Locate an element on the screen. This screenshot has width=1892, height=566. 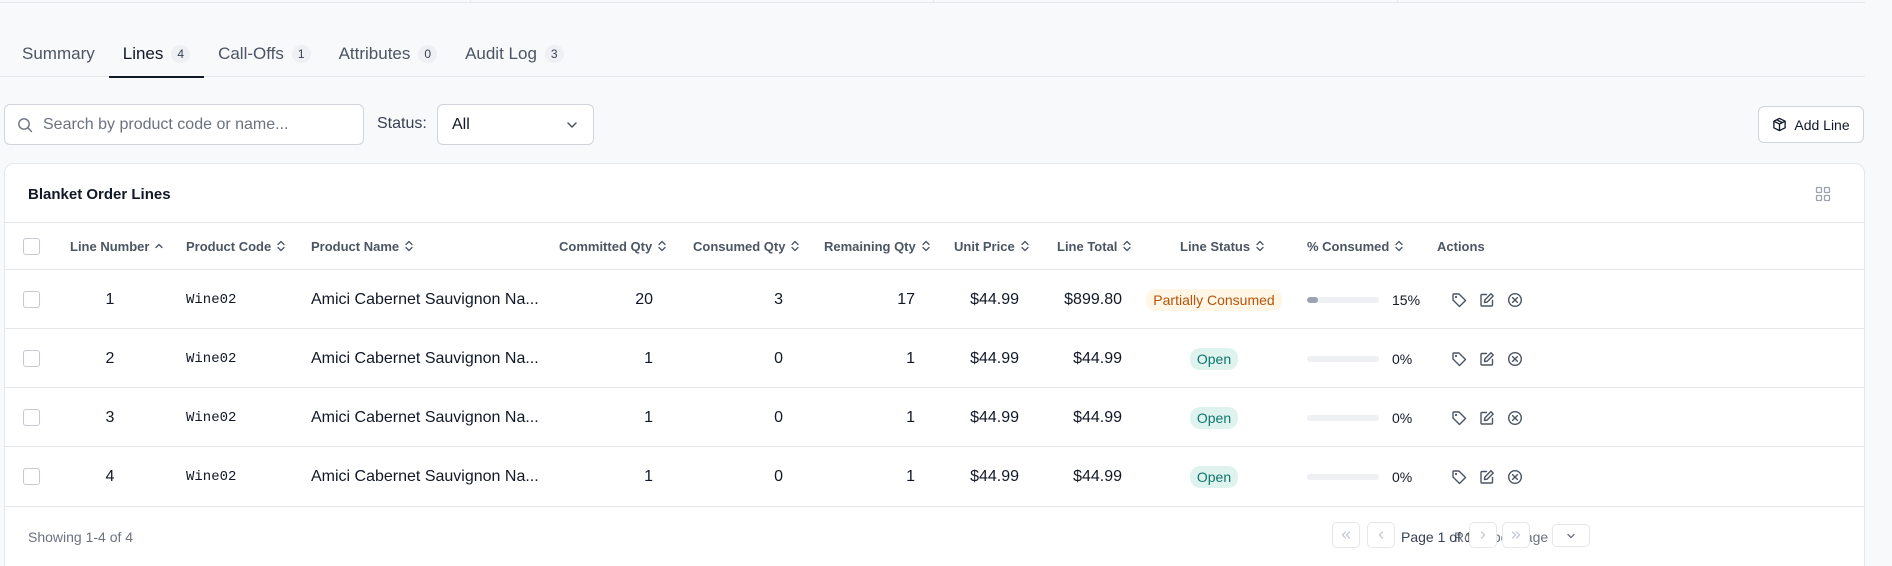
cell-line-status: Partially Consumed is located at coordinates (1214, 299).